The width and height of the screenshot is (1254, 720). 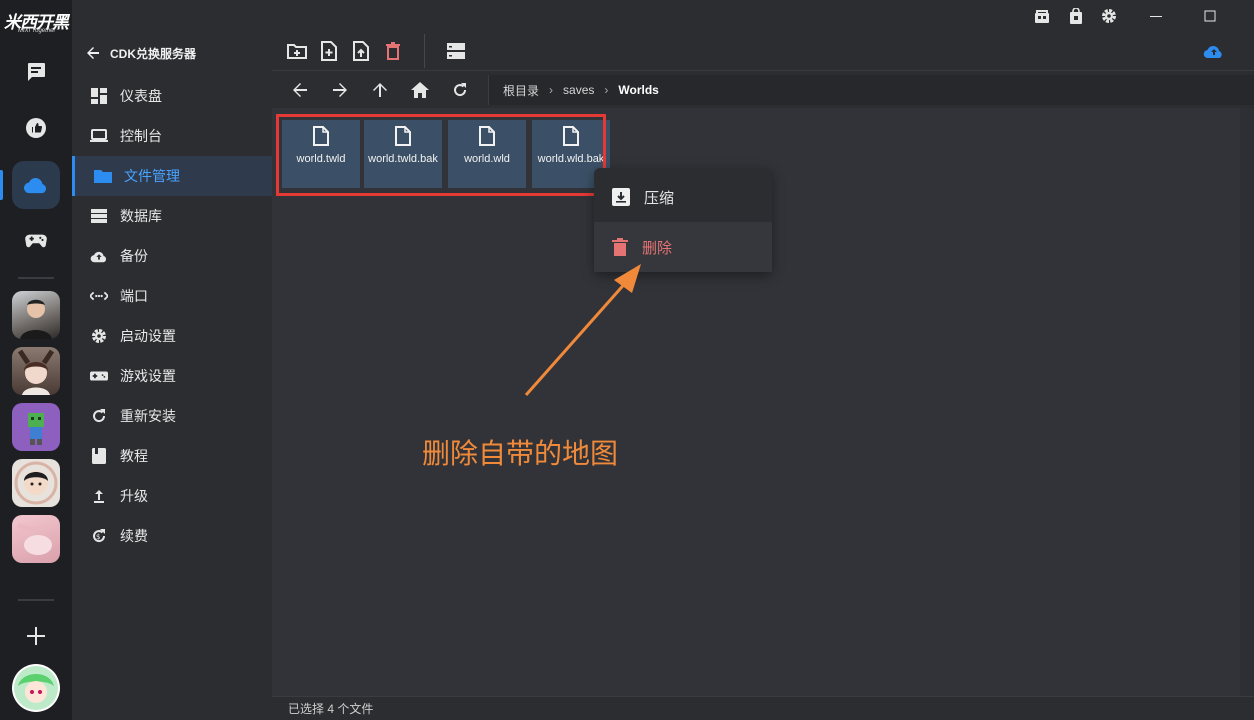 I want to click on user-avatar, so click(x=36, y=688).